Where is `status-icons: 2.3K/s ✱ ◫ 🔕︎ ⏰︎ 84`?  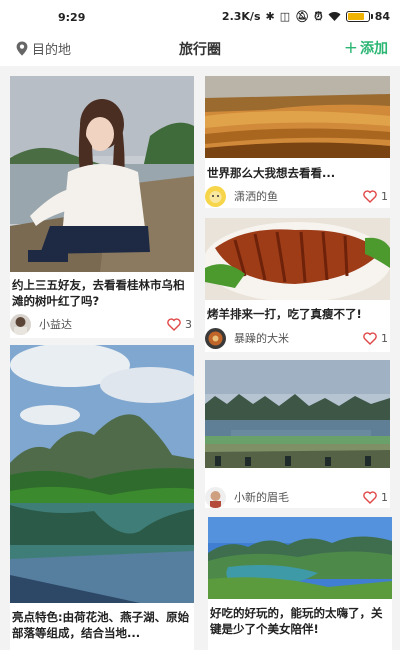 status-icons: 2.3K/s ✱ ◫ 🔕︎ ⏰︎ 84 is located at coordinates (306, 16).